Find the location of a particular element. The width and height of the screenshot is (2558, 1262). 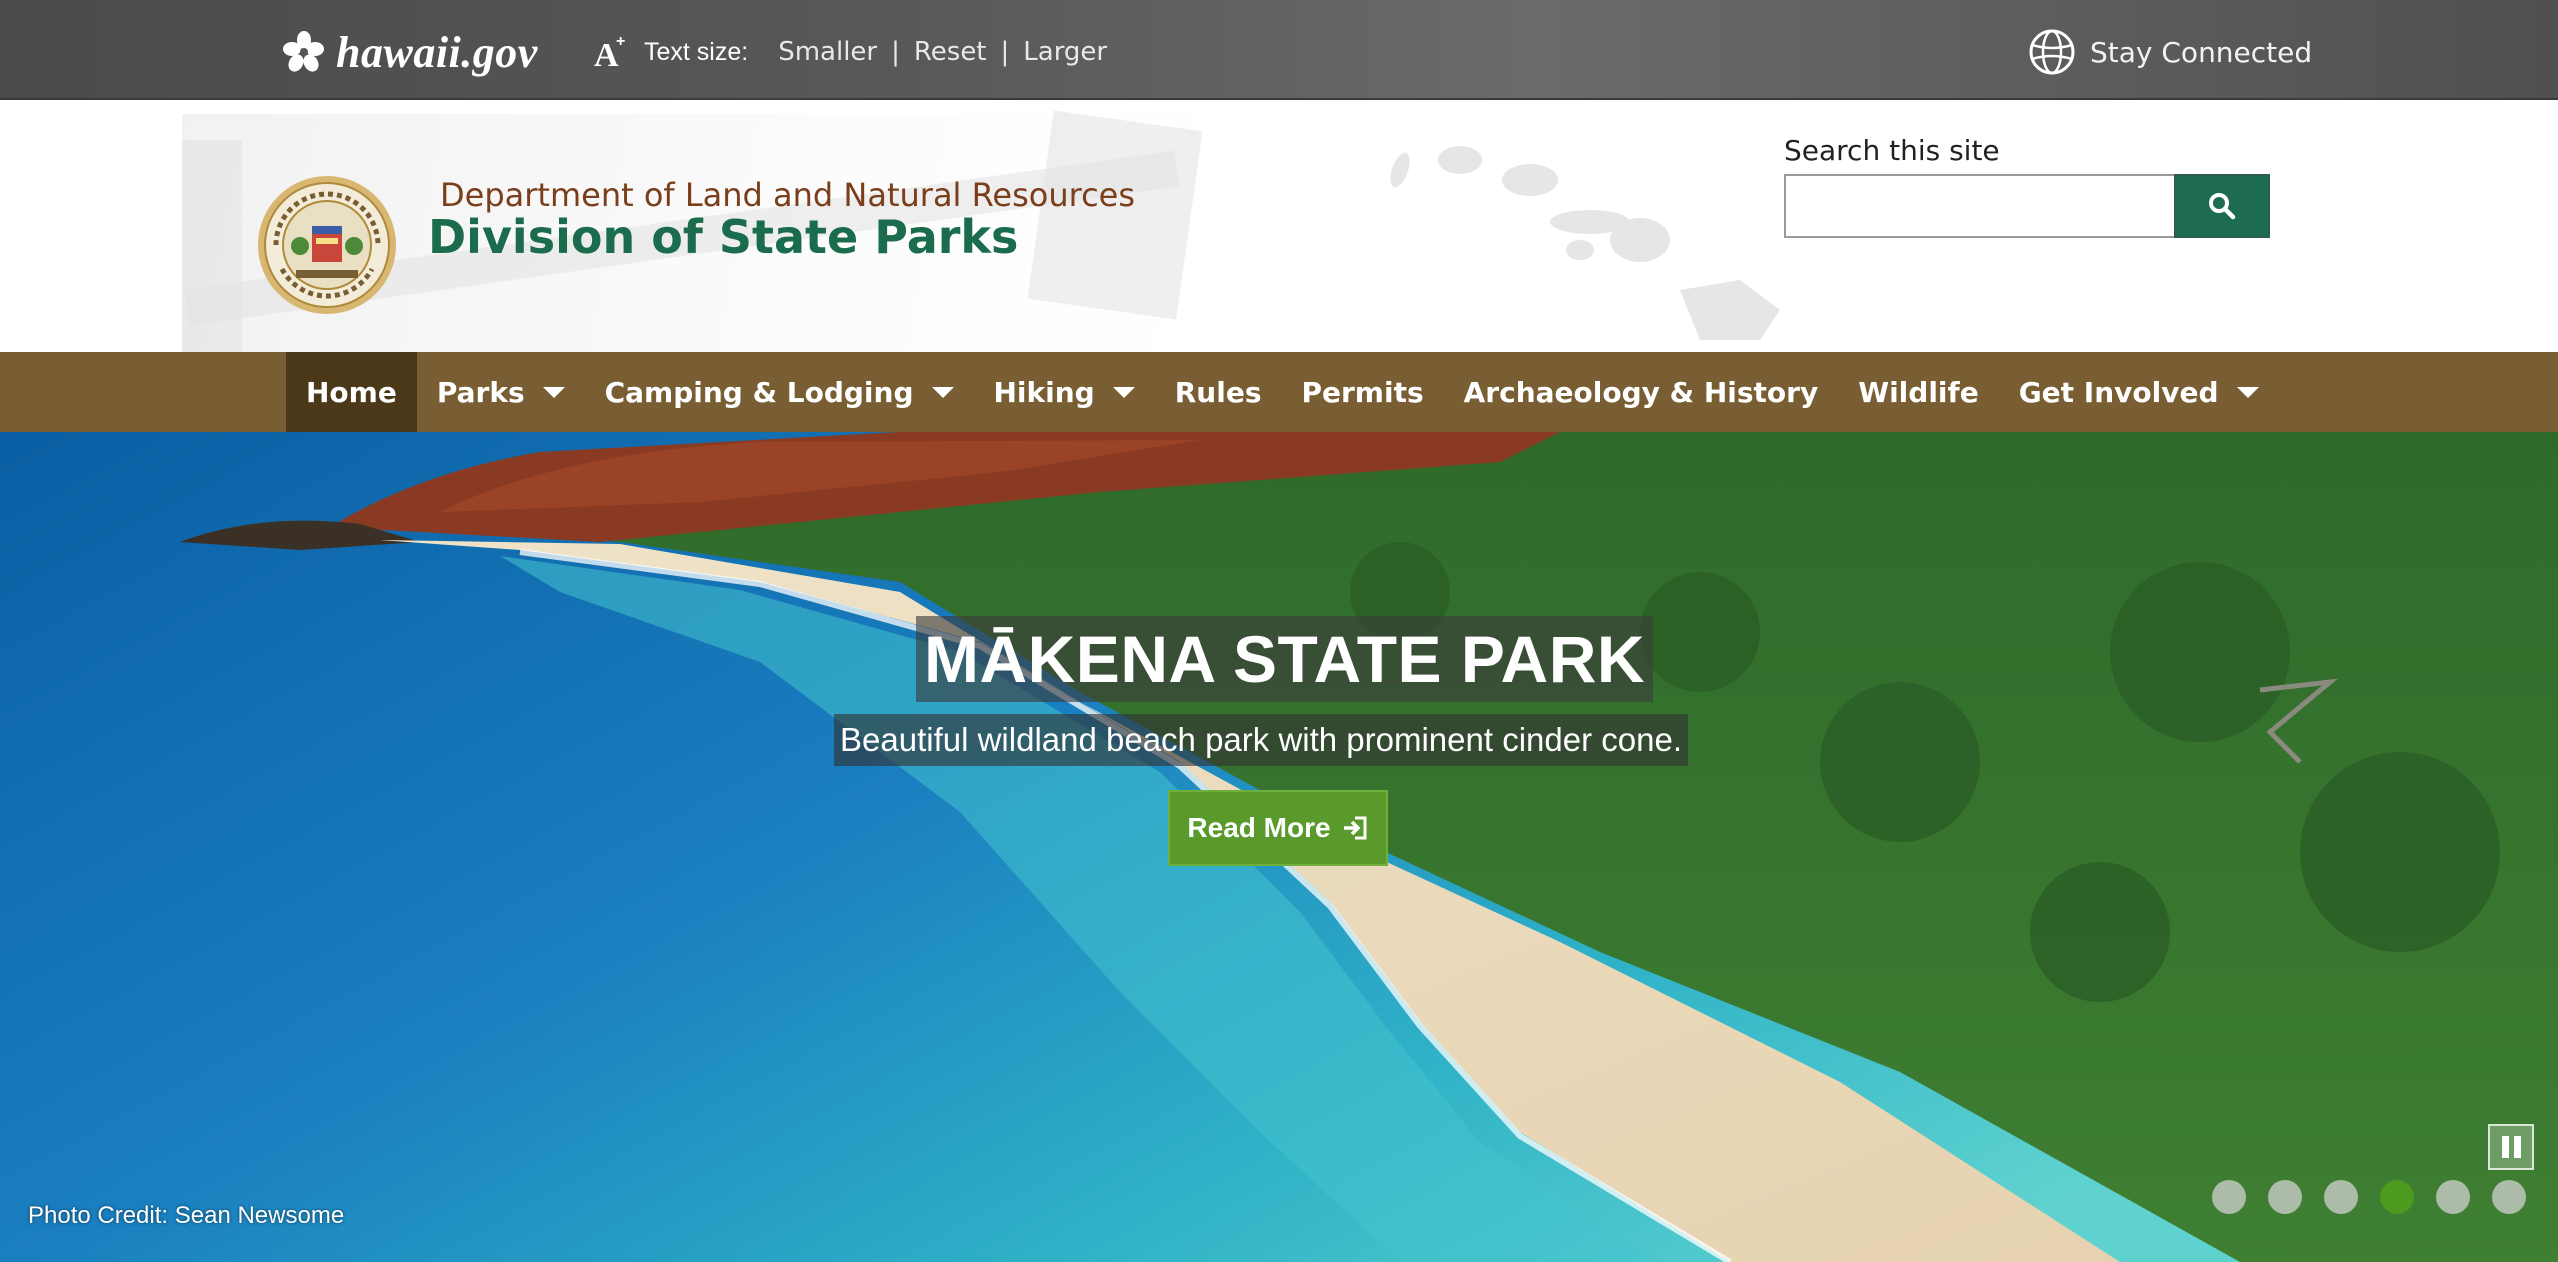

nav-item-label: Camping & Lodging is located at coordinates (759, 392).